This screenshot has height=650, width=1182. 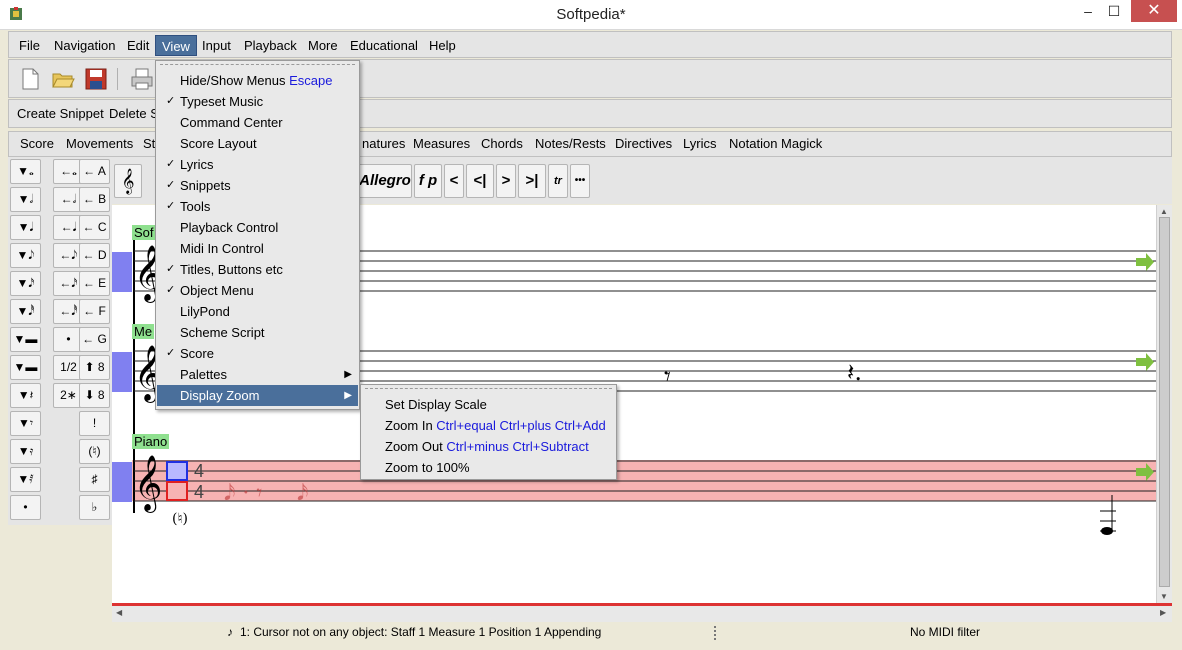 What do you see at coordinates (94, 423) in the screenshot?
I see `palette-button-r9-c2: !` at bounding box center [94, 423].